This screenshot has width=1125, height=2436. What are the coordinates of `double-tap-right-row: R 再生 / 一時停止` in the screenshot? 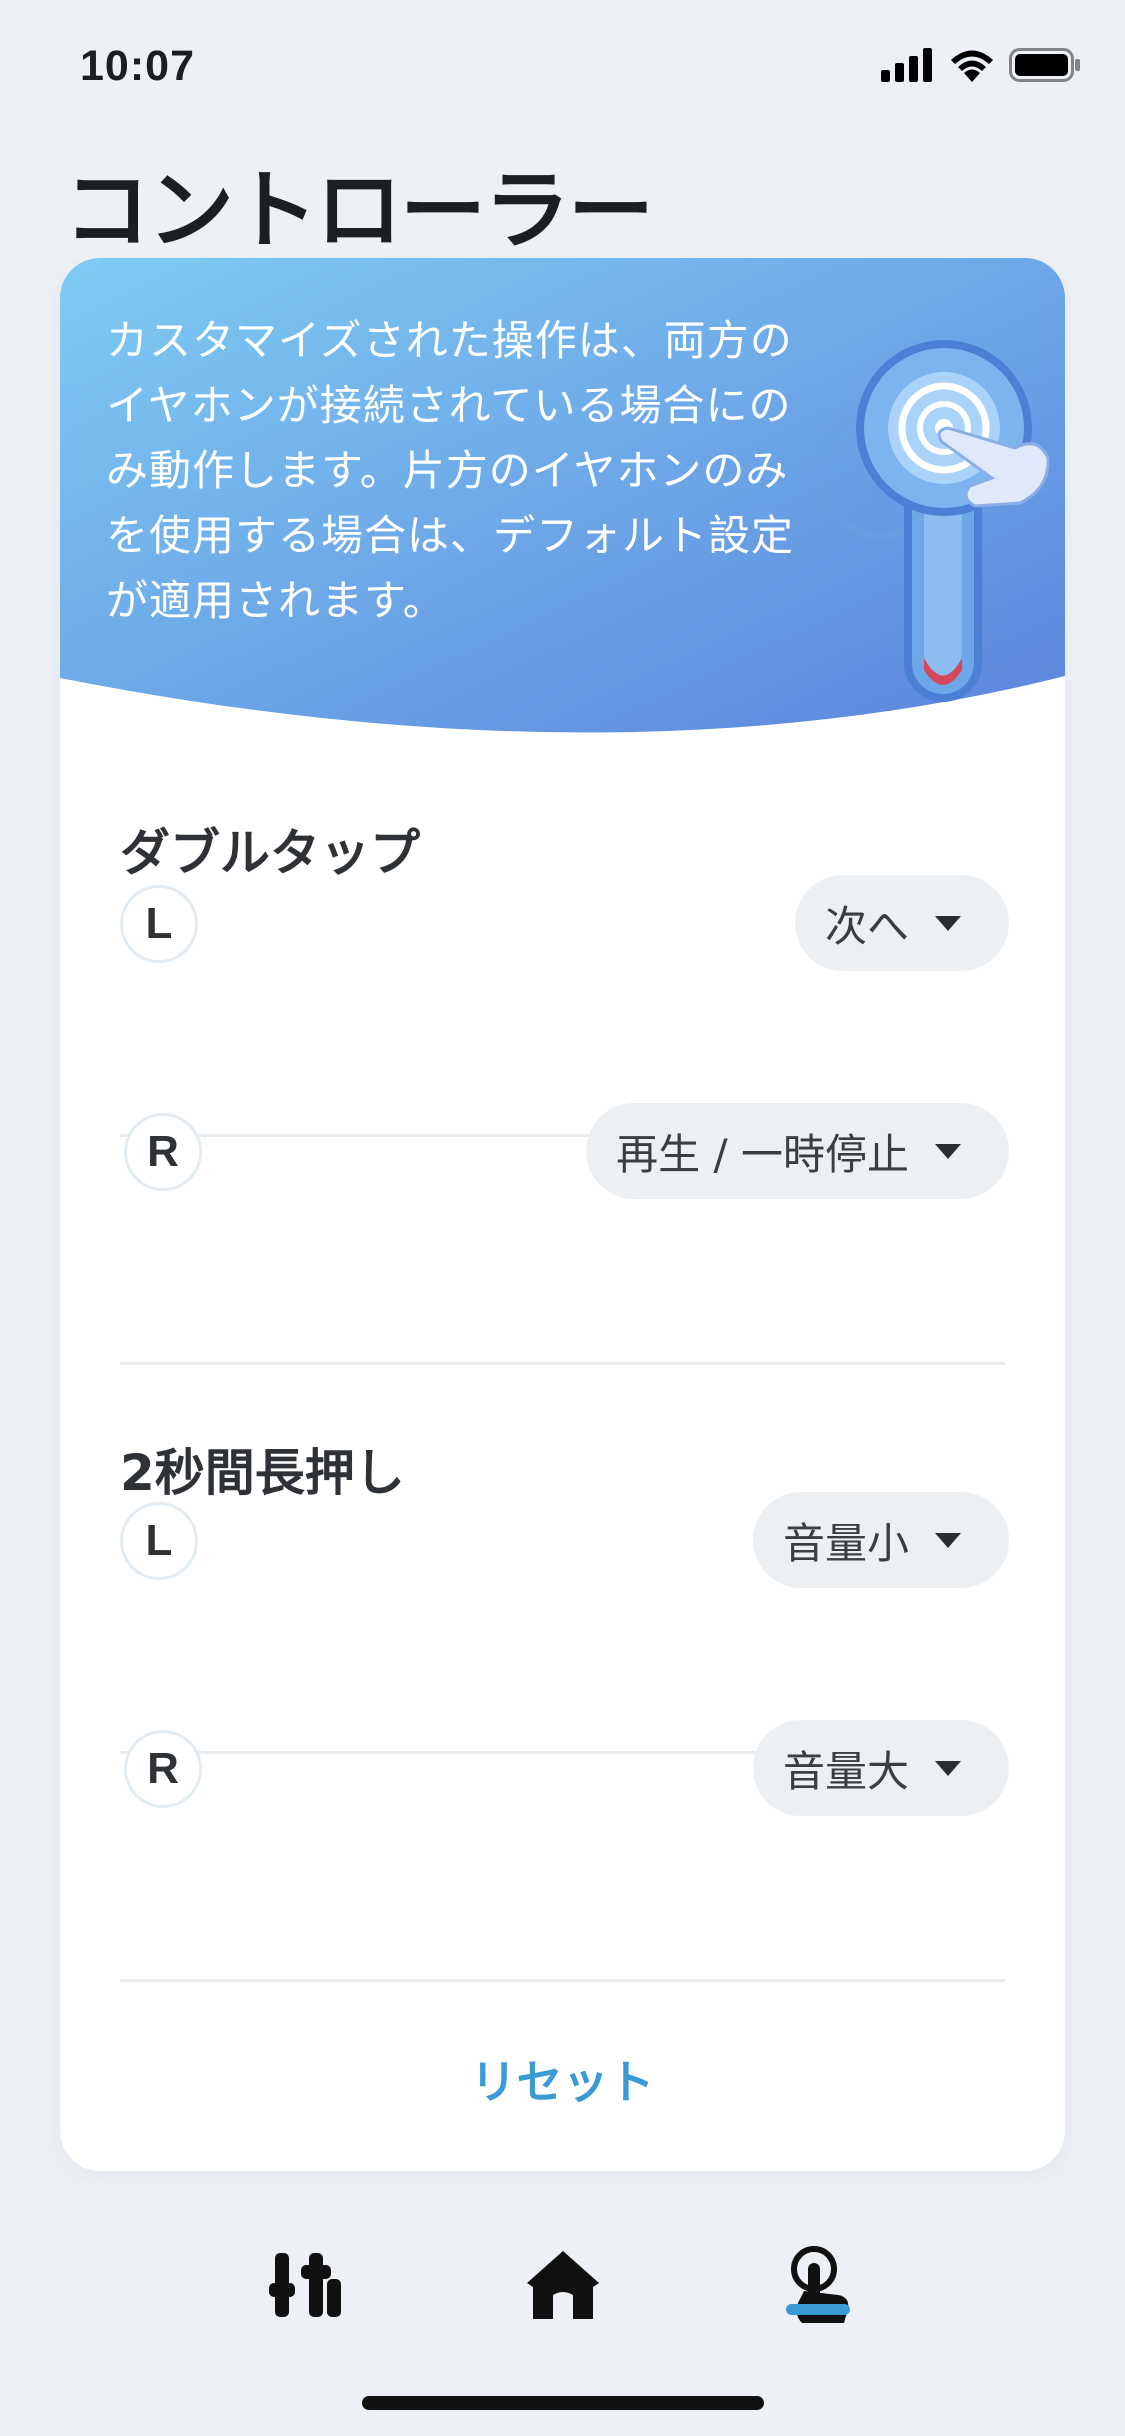 It's located at (564, 1224).